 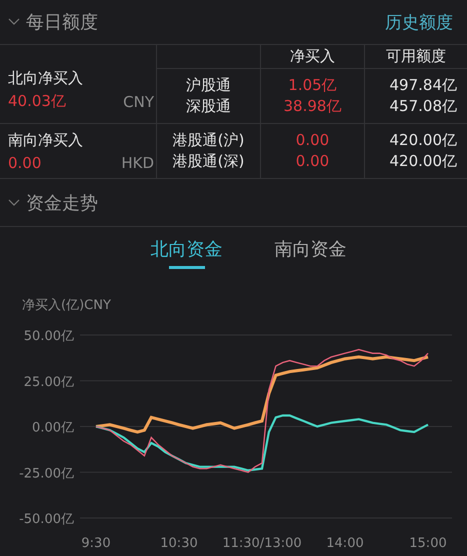 What do you see at coordinates (25, 163) in the screenshot?
I see `group-value: 0.00` at bounding box center [25, 163].